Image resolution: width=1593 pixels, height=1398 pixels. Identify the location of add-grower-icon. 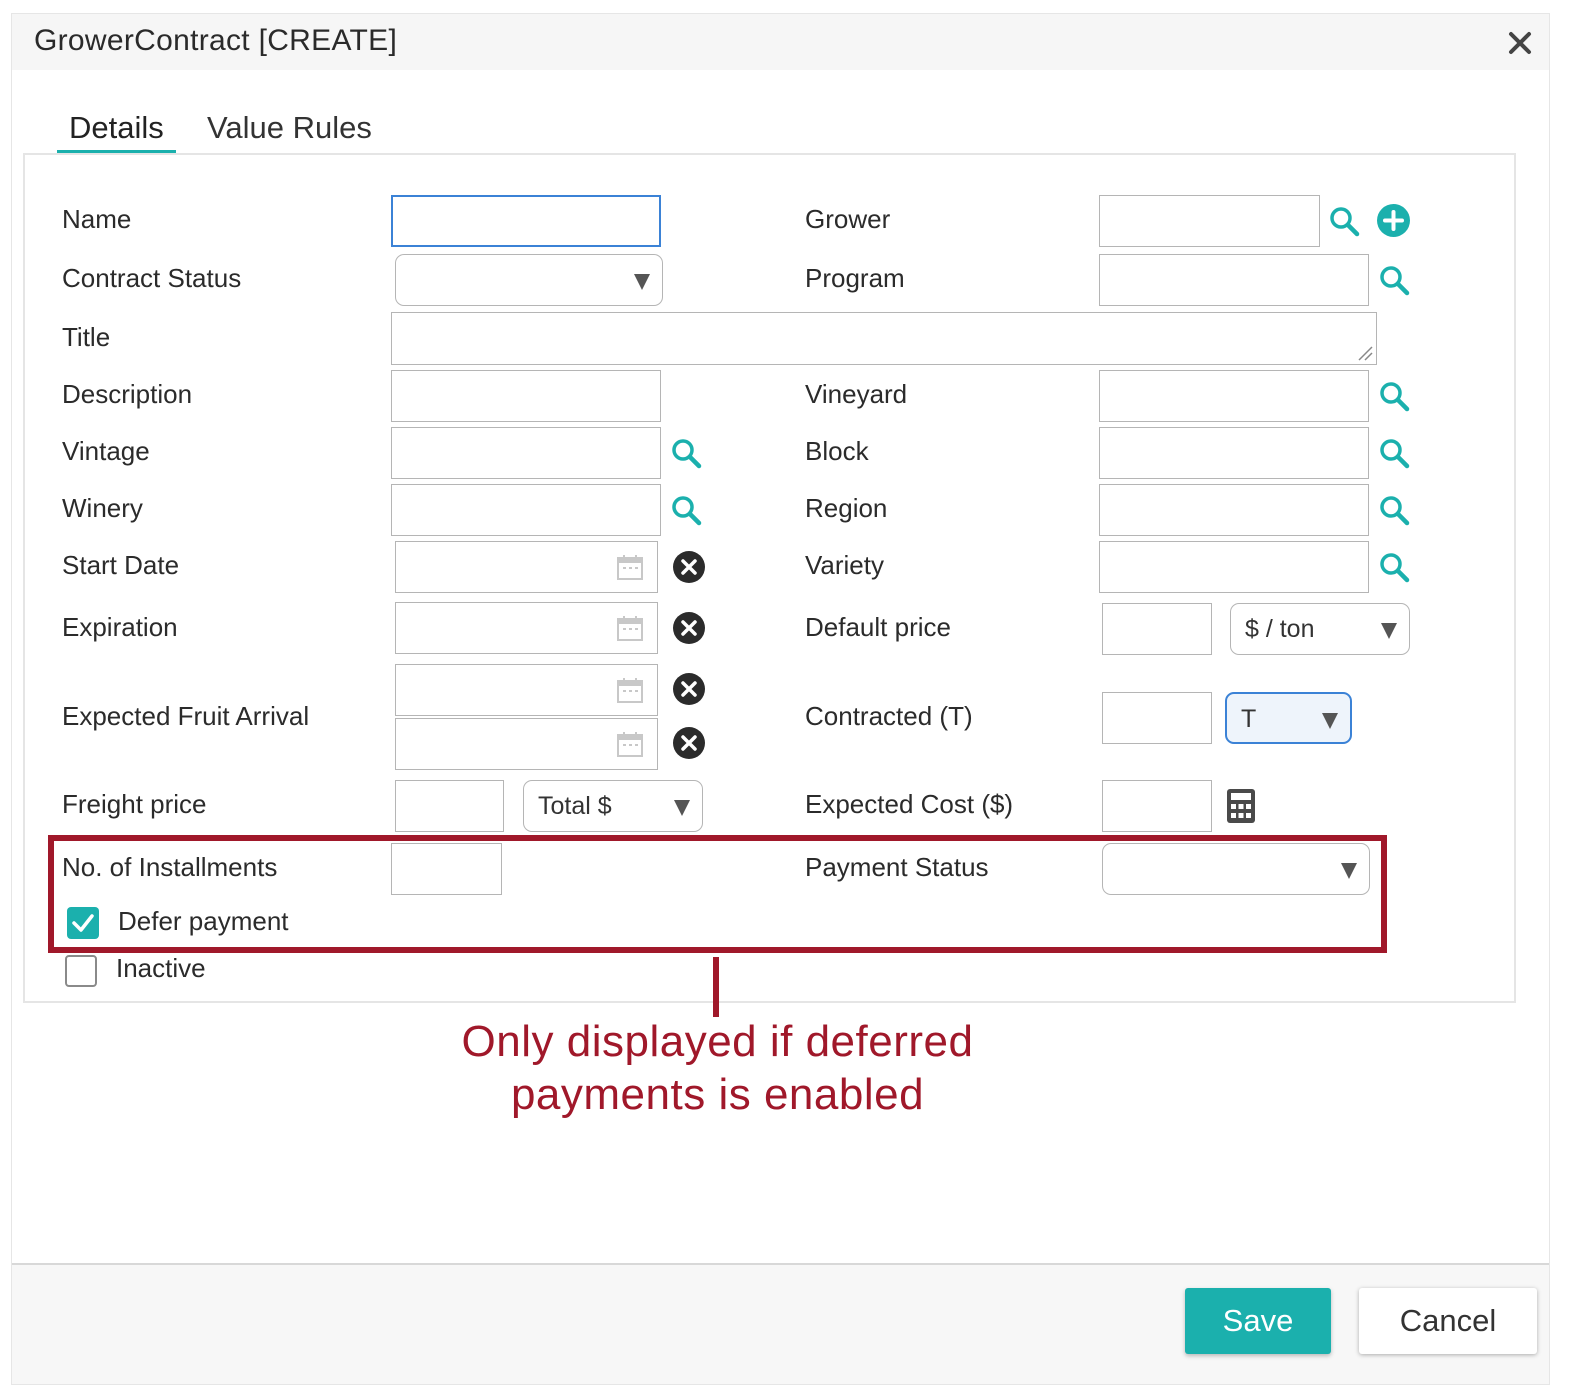
(1393, 220).